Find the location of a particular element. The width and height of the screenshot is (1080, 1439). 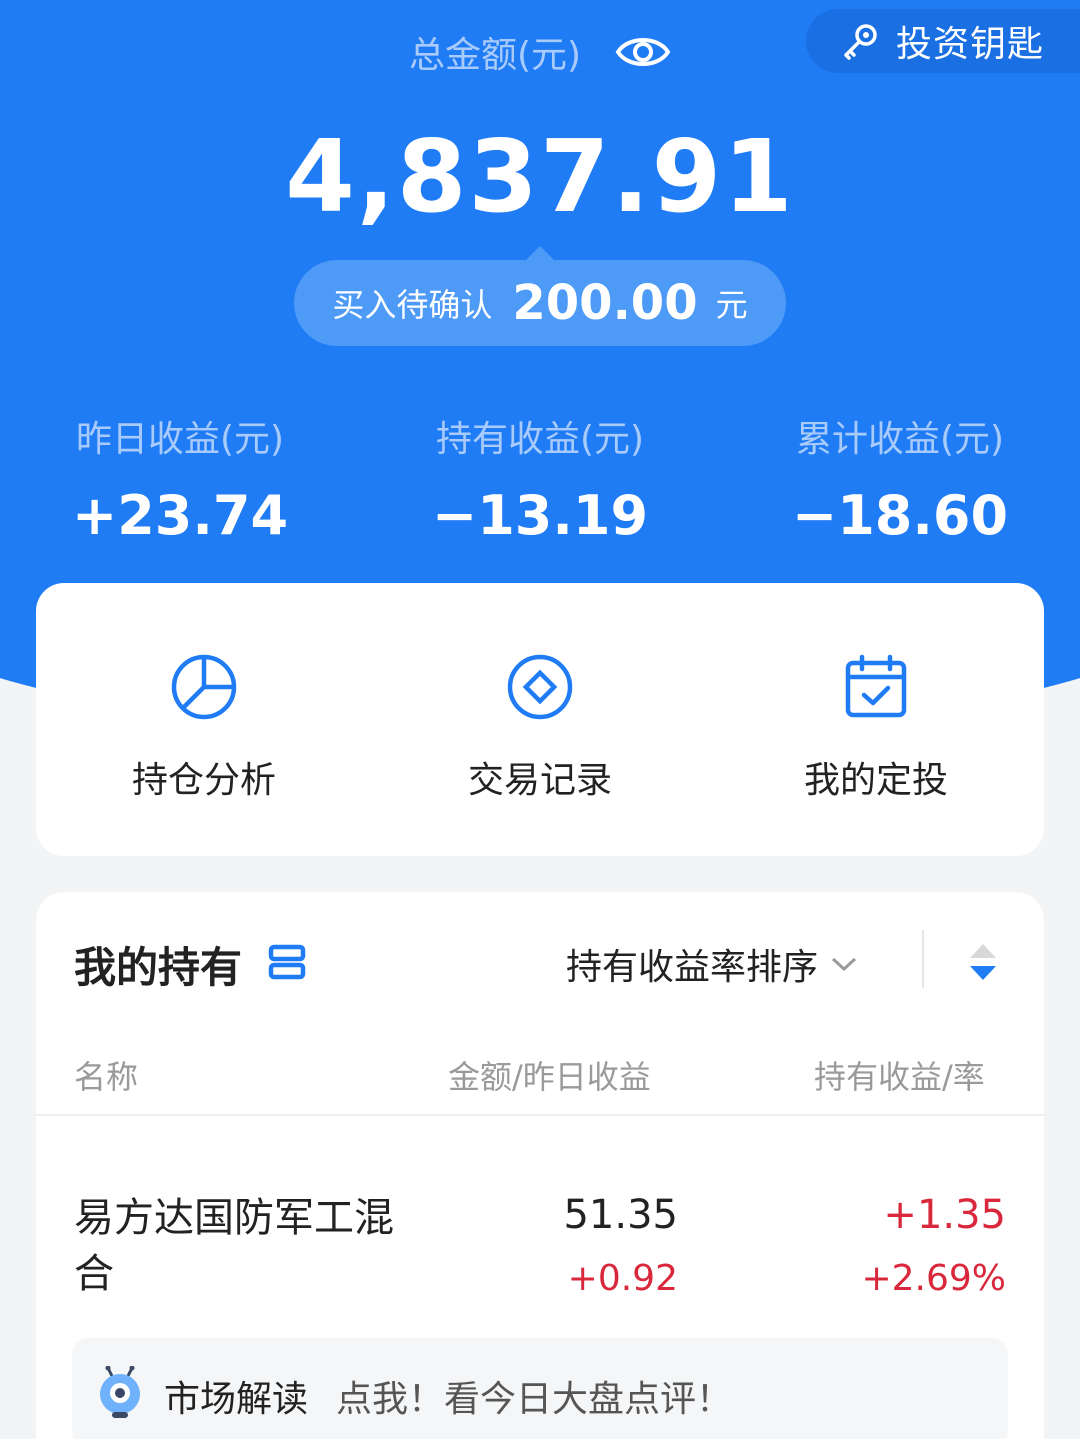

stat-total-profit: 累计收益(元) −18.60 is located at coordinates (900, 479).